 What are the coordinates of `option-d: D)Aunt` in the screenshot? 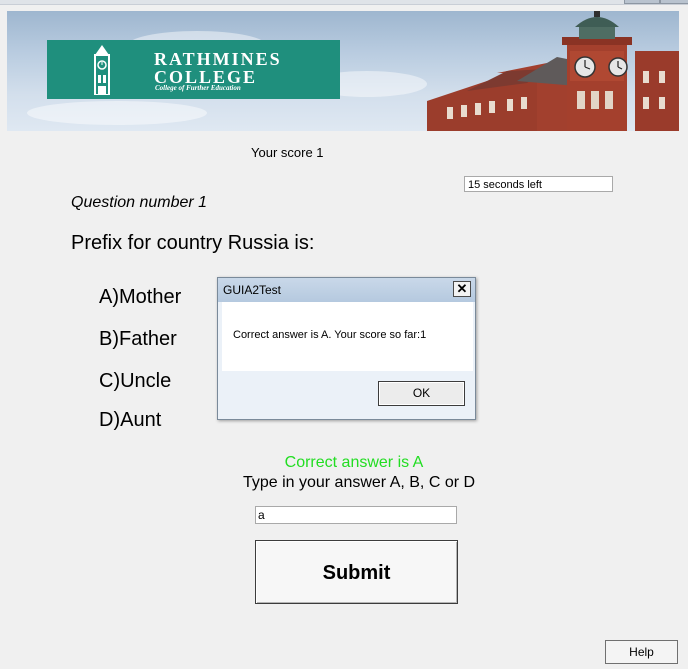 It's located at (130, 420).